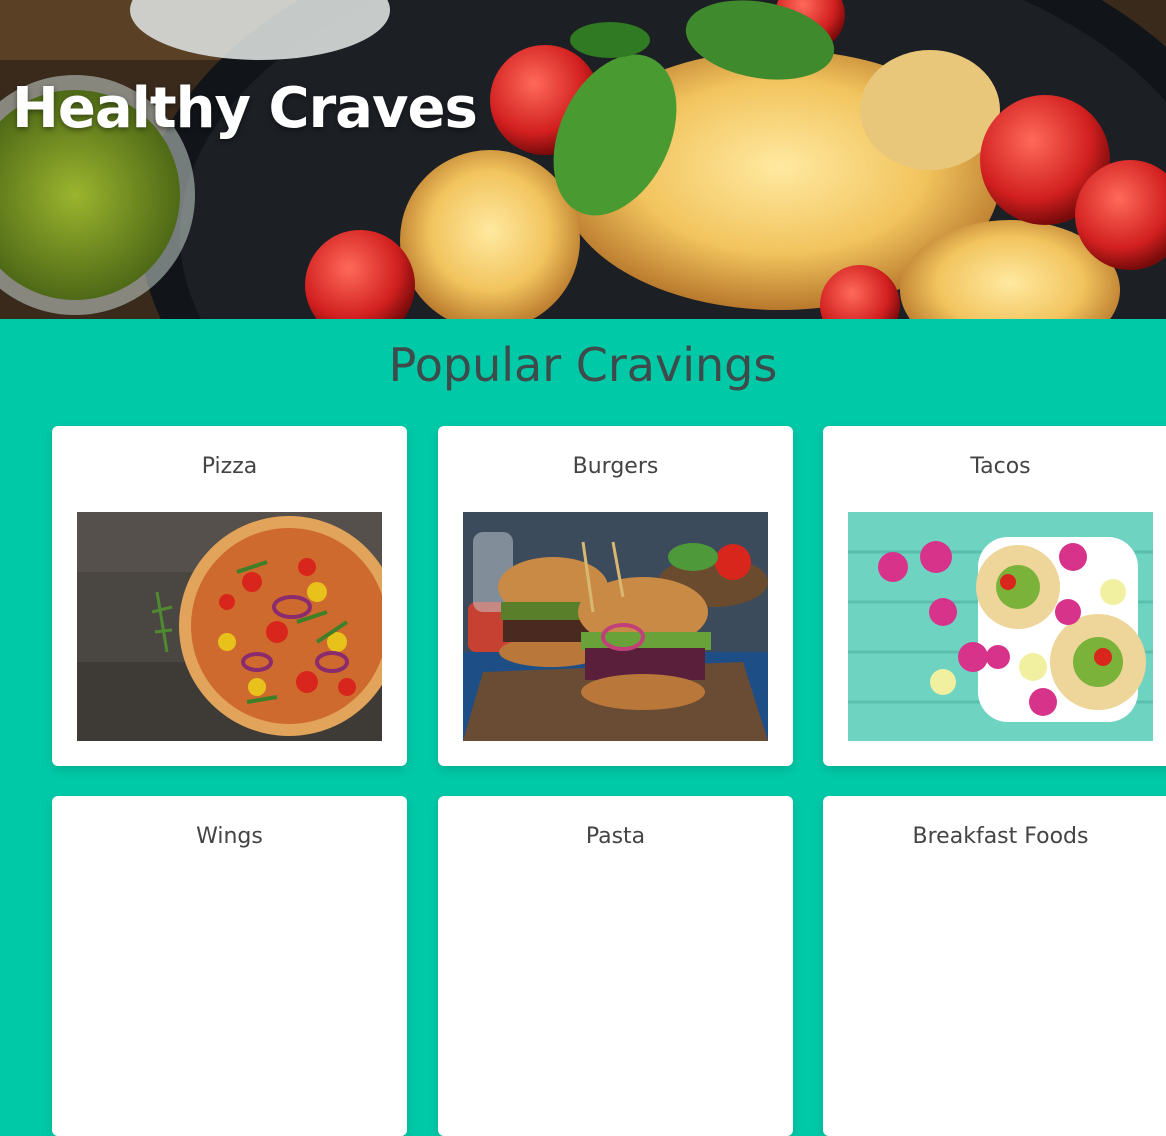 Image resolution: width=1166 pixels, height=1136 pixels. What do you see at coordinates (1000, 836) in the screenshot?
I see `card-label: Breakfast Foods` at bounding box center [1000, 836].